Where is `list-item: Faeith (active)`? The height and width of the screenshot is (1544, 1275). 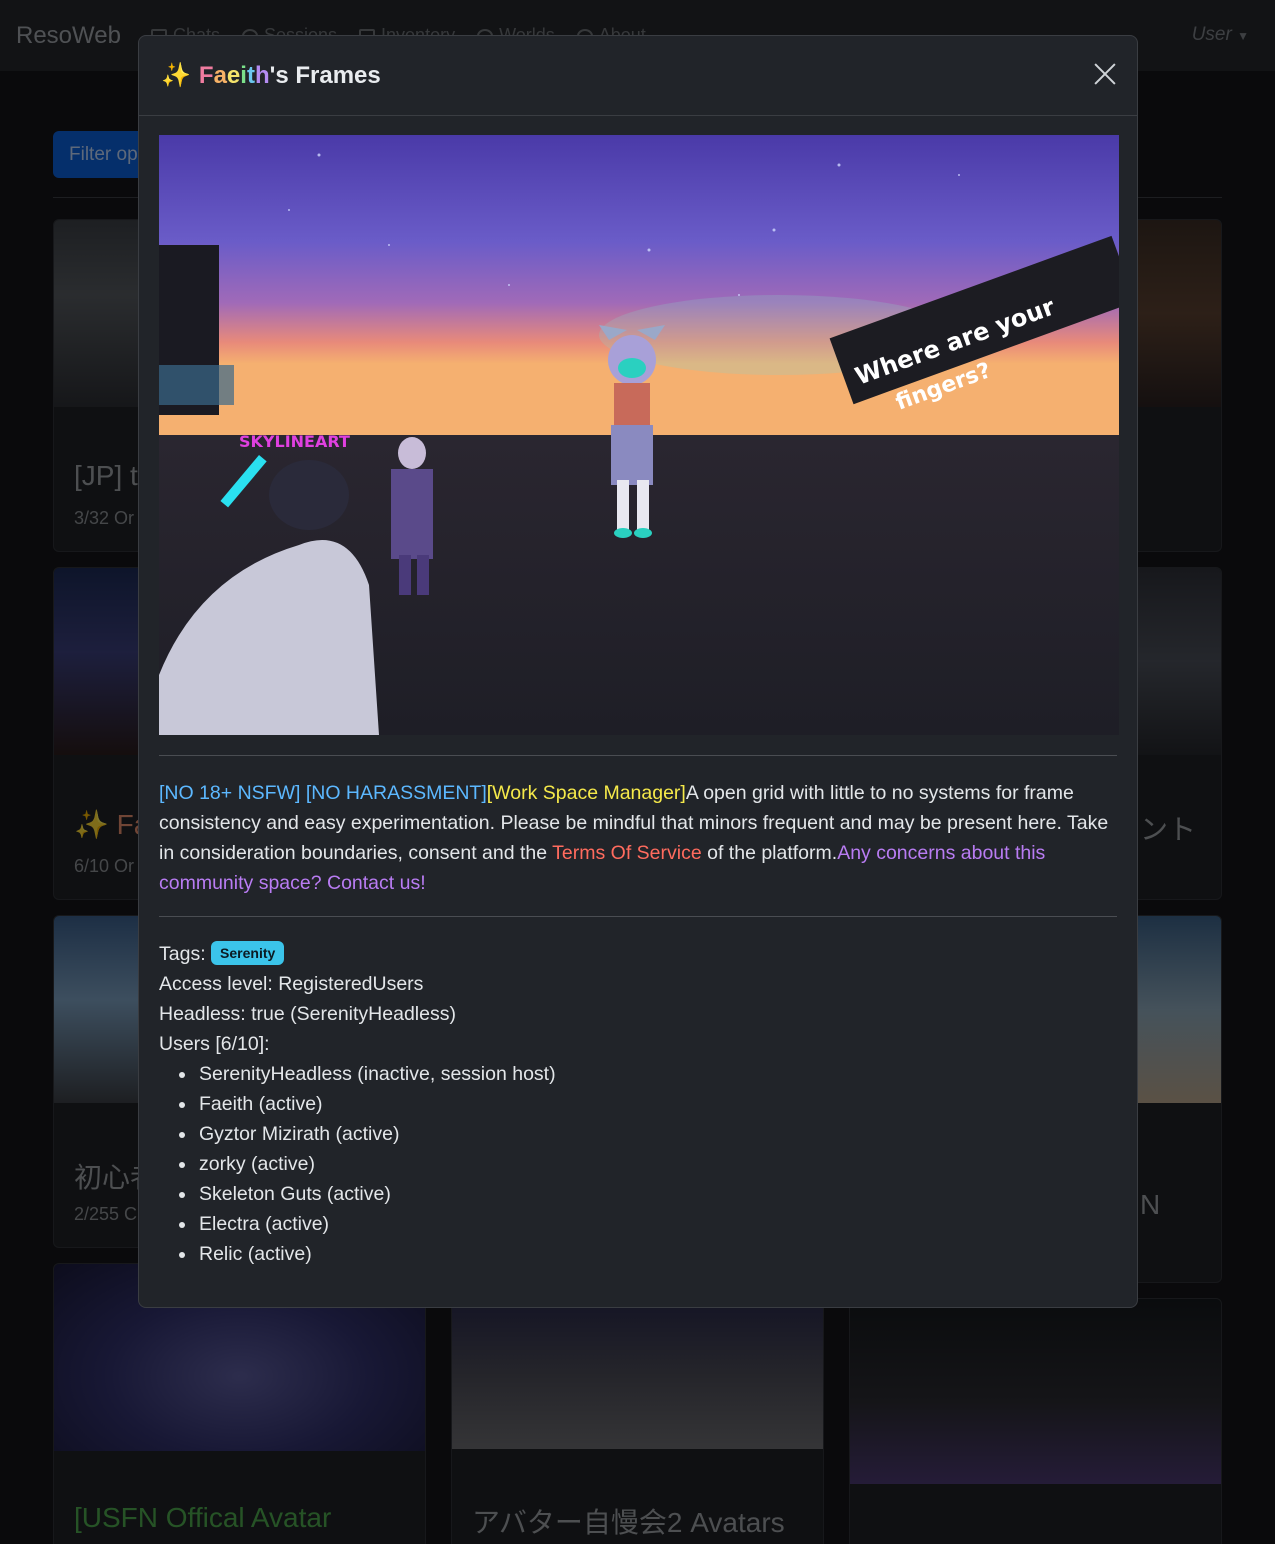
list-item: Faeith (active) is located at coordinates (648, 1104).